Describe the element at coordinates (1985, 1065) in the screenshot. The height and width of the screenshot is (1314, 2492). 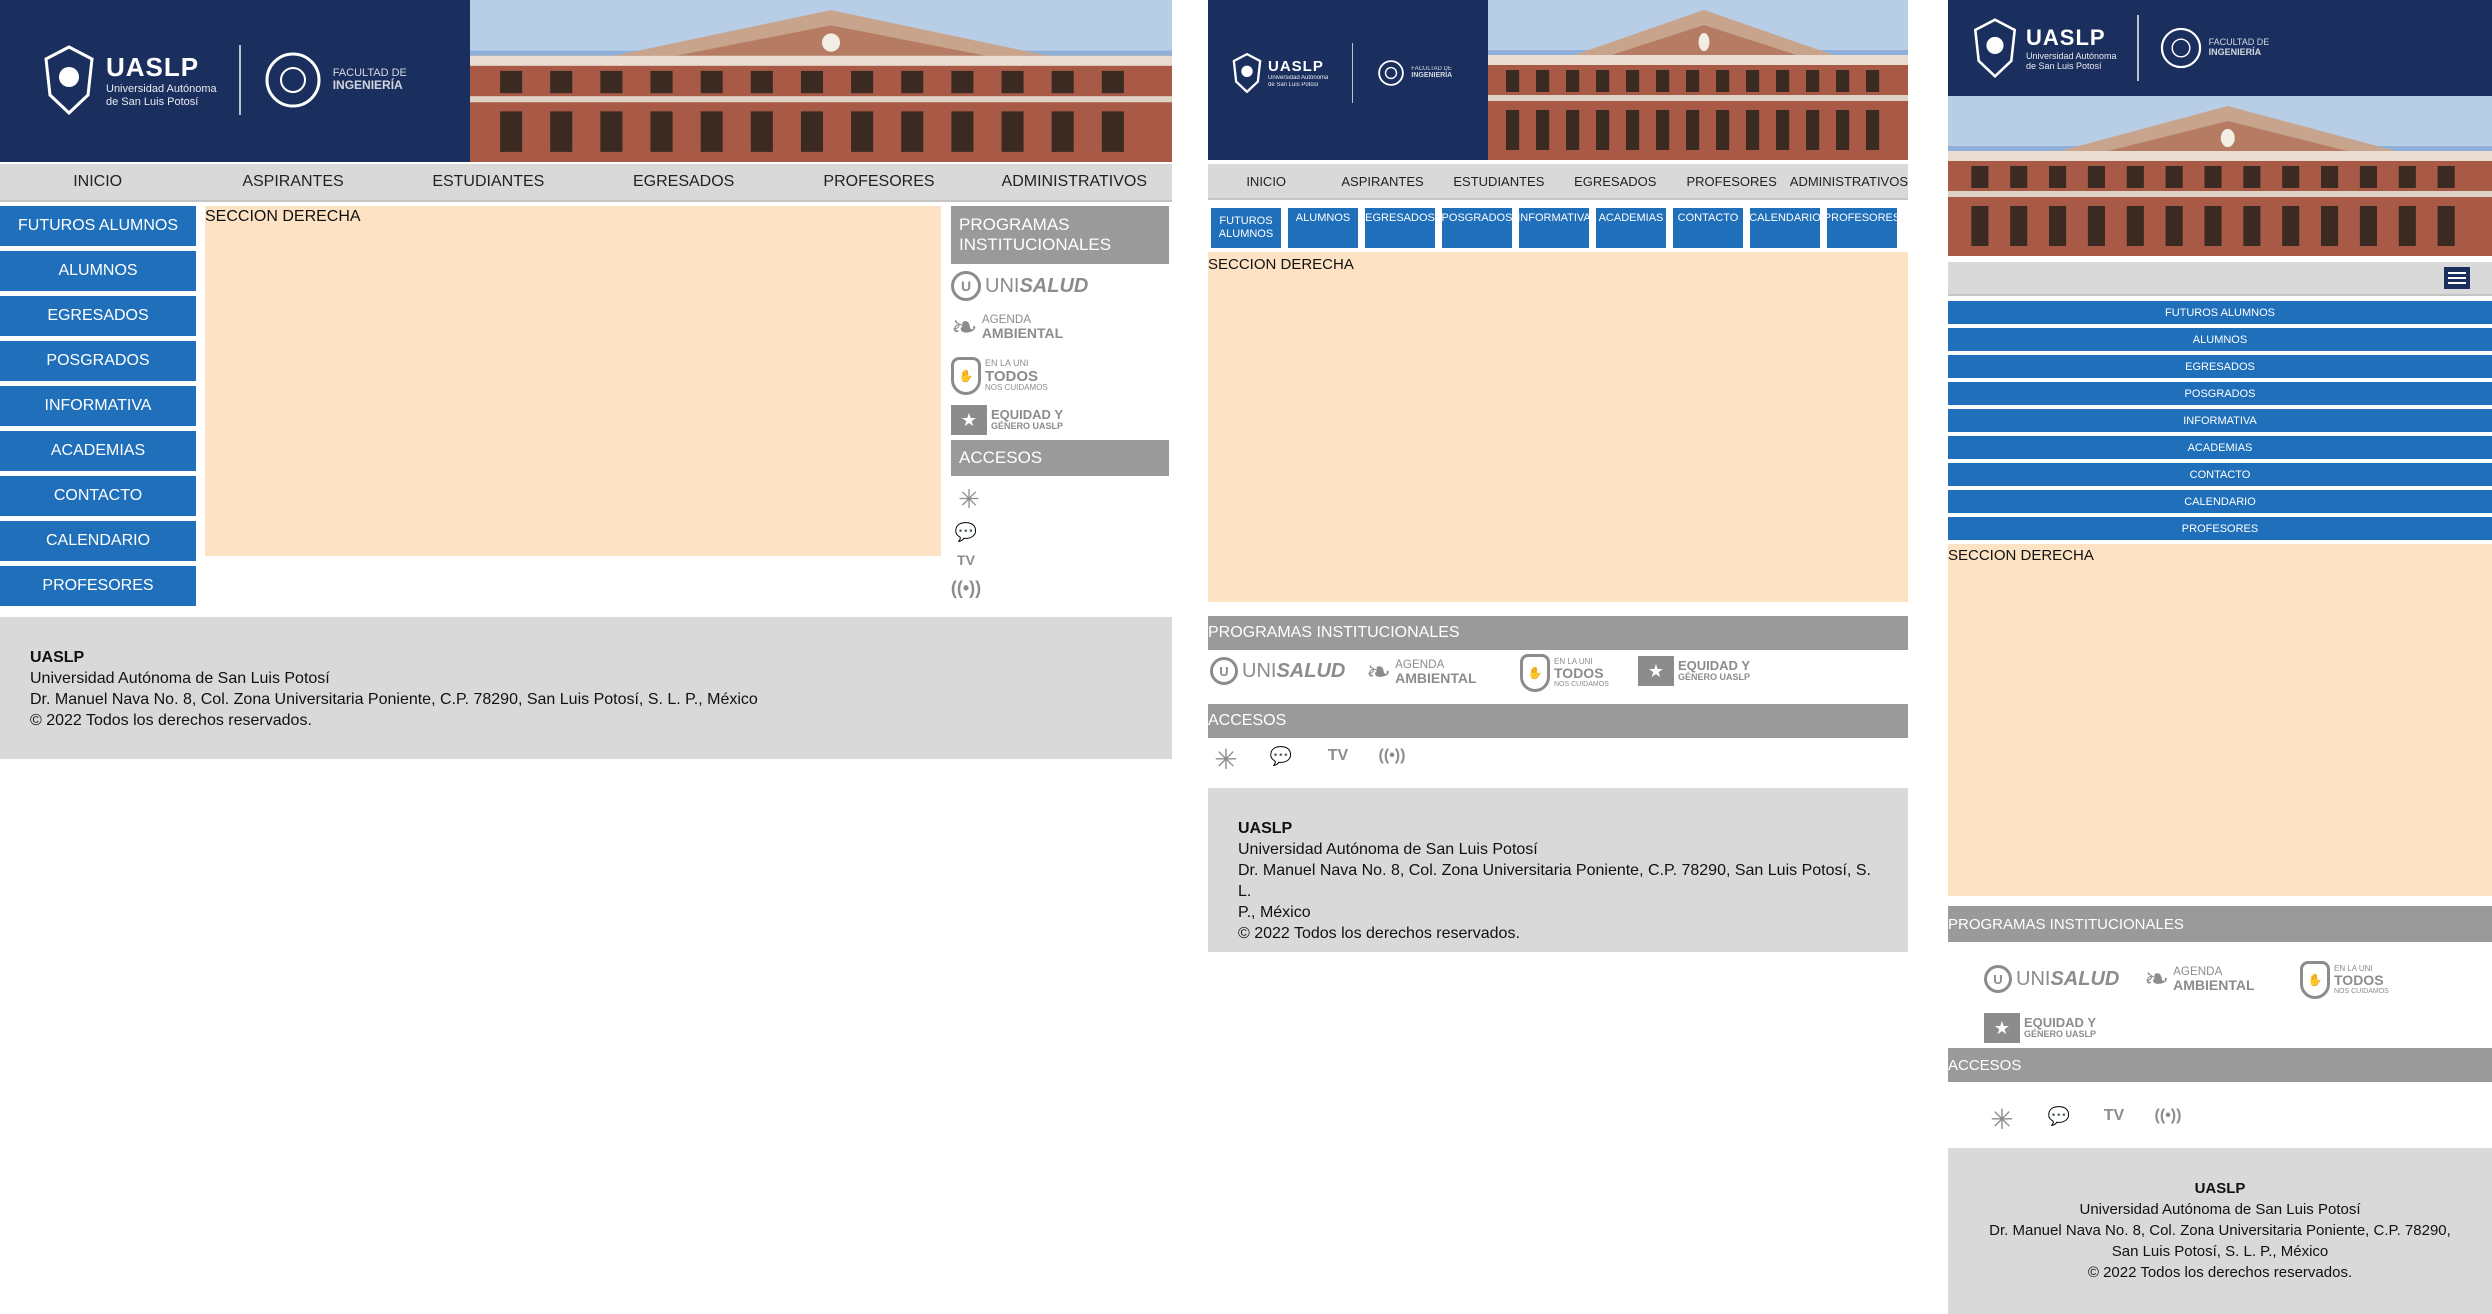
I see `accesos-title: ACCESOS` at that location.